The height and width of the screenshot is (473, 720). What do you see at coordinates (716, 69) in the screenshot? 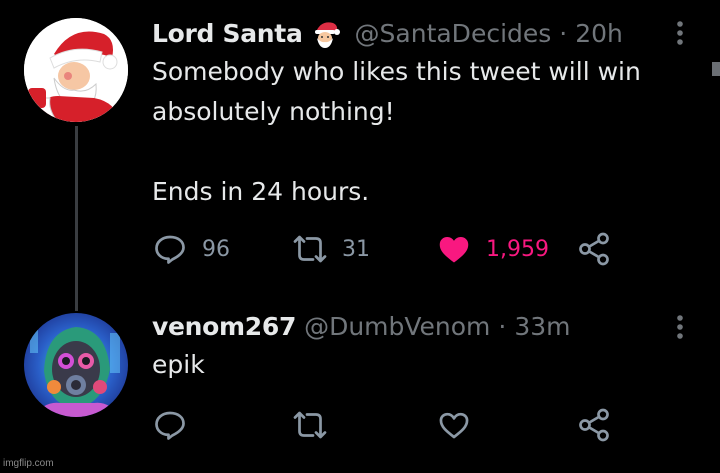
I see `scrollbar-thumb` at bounding box center [716, 69].